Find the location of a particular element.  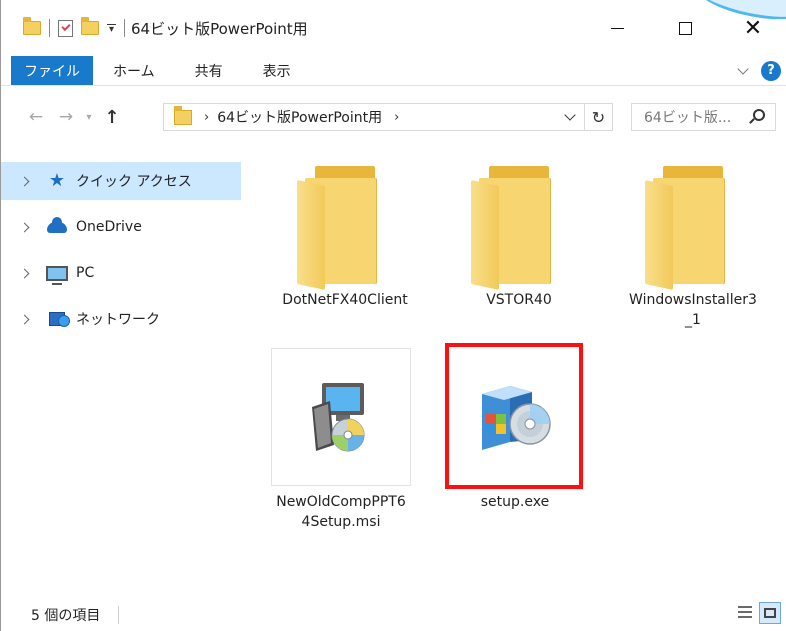

chevron-down-icon is located at coordinates (570, 115).